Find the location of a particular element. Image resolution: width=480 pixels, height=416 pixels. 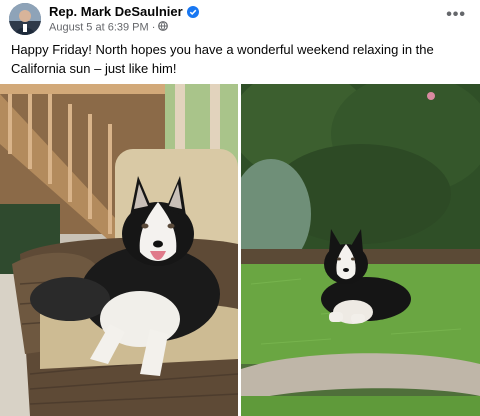

avatar is located at coordinates (25, 19).